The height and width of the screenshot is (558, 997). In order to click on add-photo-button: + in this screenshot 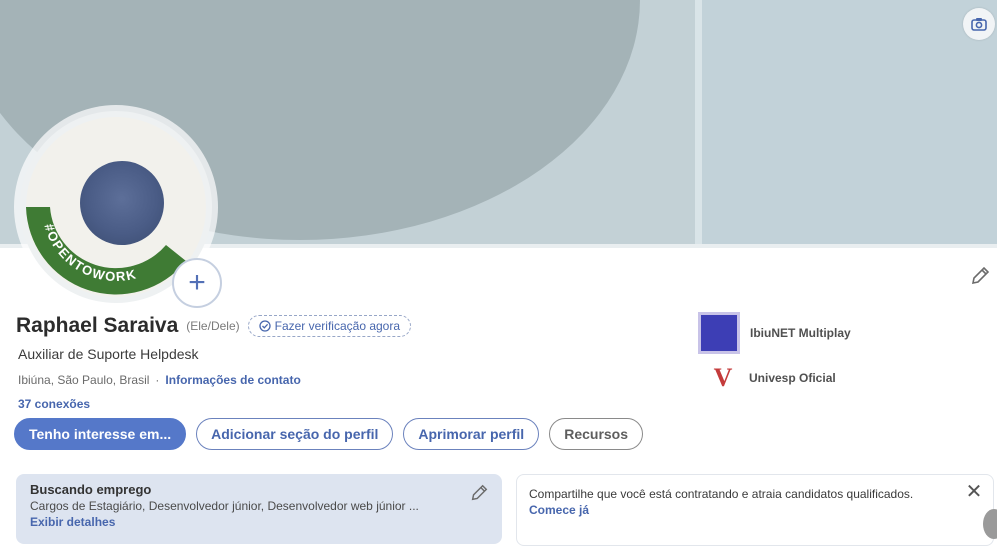, I will do `click(197, 283)`.